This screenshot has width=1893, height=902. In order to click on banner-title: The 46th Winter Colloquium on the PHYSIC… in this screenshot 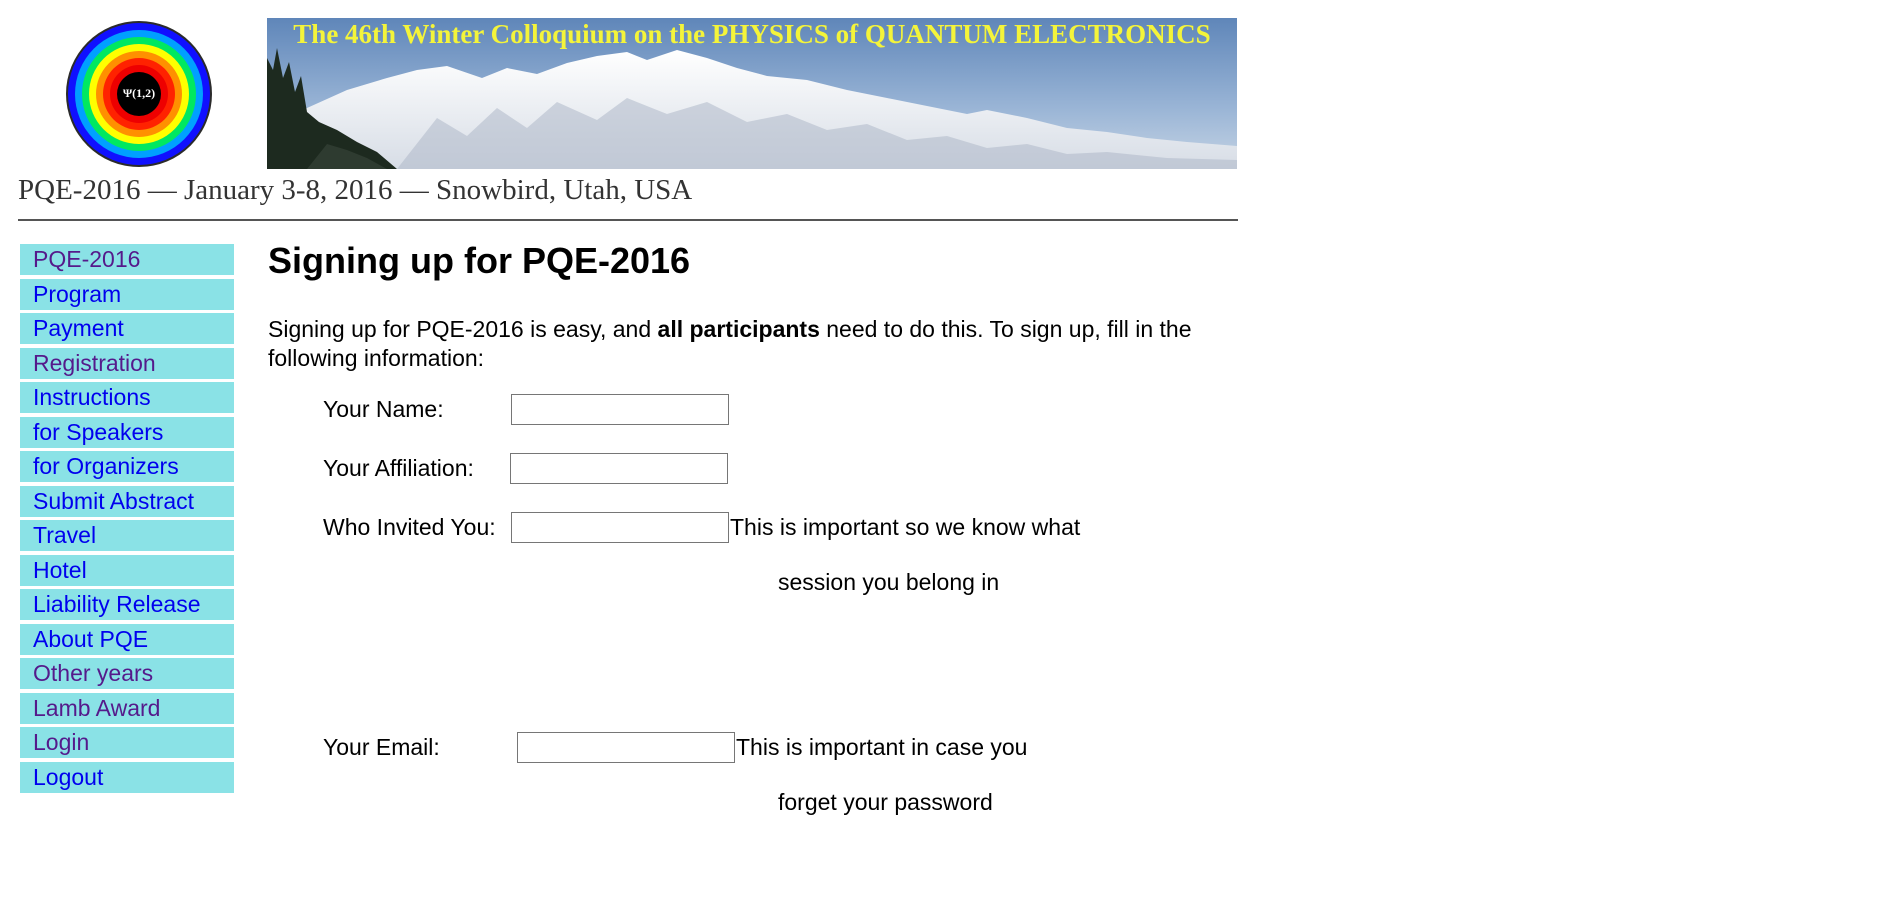, I will do `click(752, 34)`.